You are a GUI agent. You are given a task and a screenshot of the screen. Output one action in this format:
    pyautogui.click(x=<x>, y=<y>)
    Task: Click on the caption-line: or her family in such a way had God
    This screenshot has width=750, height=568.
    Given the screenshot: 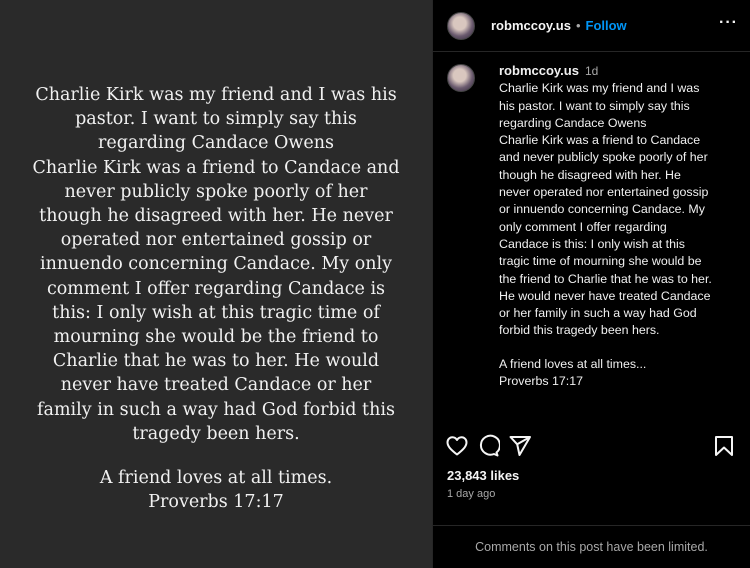 What is the action you would take?
    pyautogui.click(x=598, y=313)
    